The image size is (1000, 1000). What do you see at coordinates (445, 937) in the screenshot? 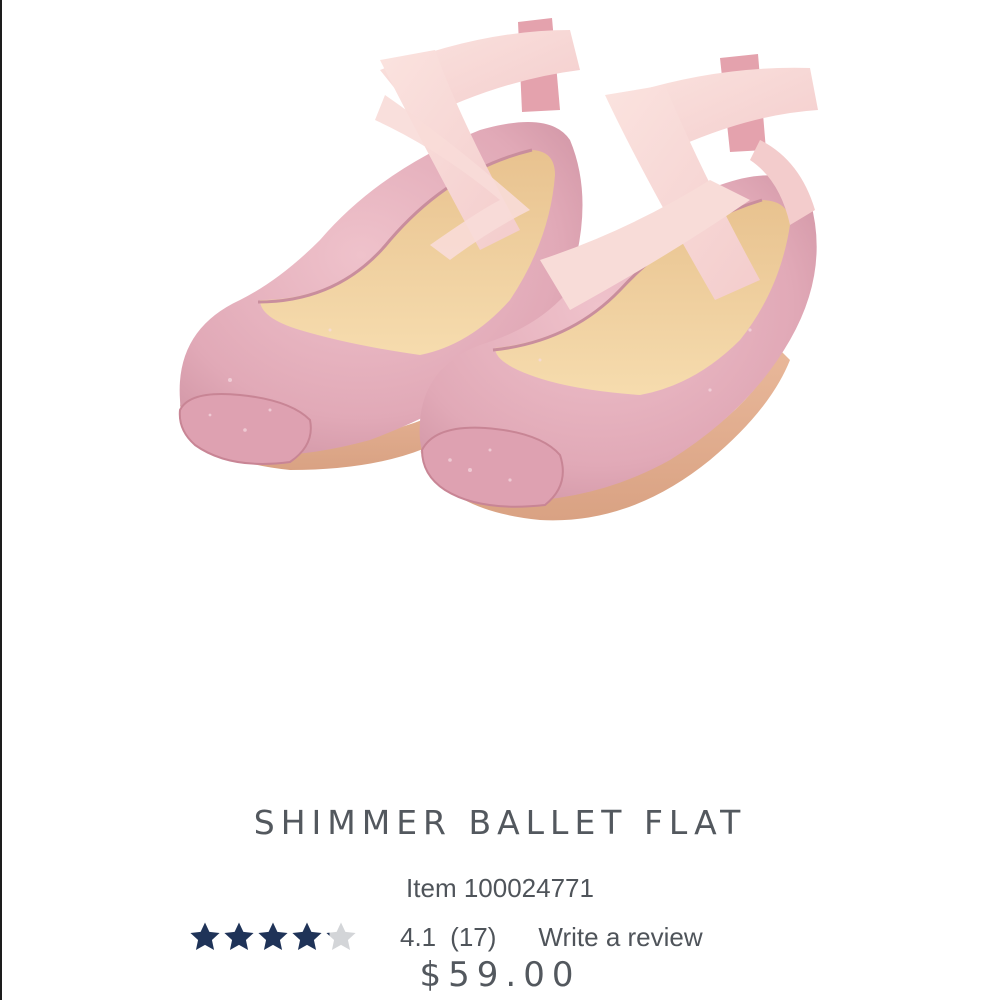
I see `rating-row: 4.1 (17) Write a review` at bounding box center [445, 937].